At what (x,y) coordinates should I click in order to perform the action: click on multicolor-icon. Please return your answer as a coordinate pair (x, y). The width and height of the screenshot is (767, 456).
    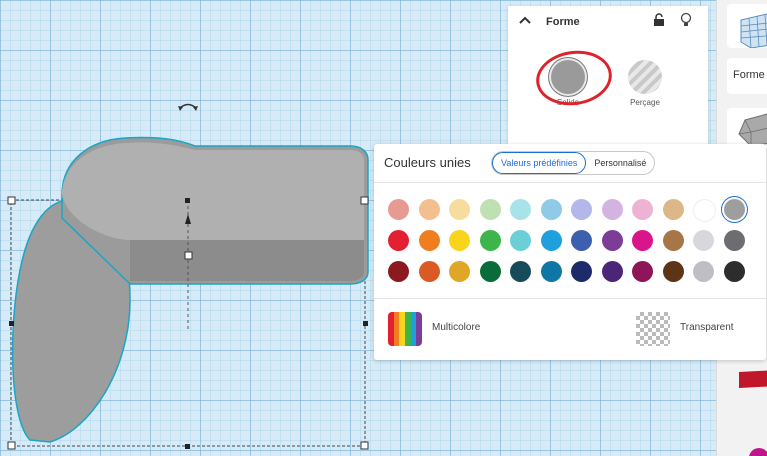
    Looking at the image, I should click on (405, 329).